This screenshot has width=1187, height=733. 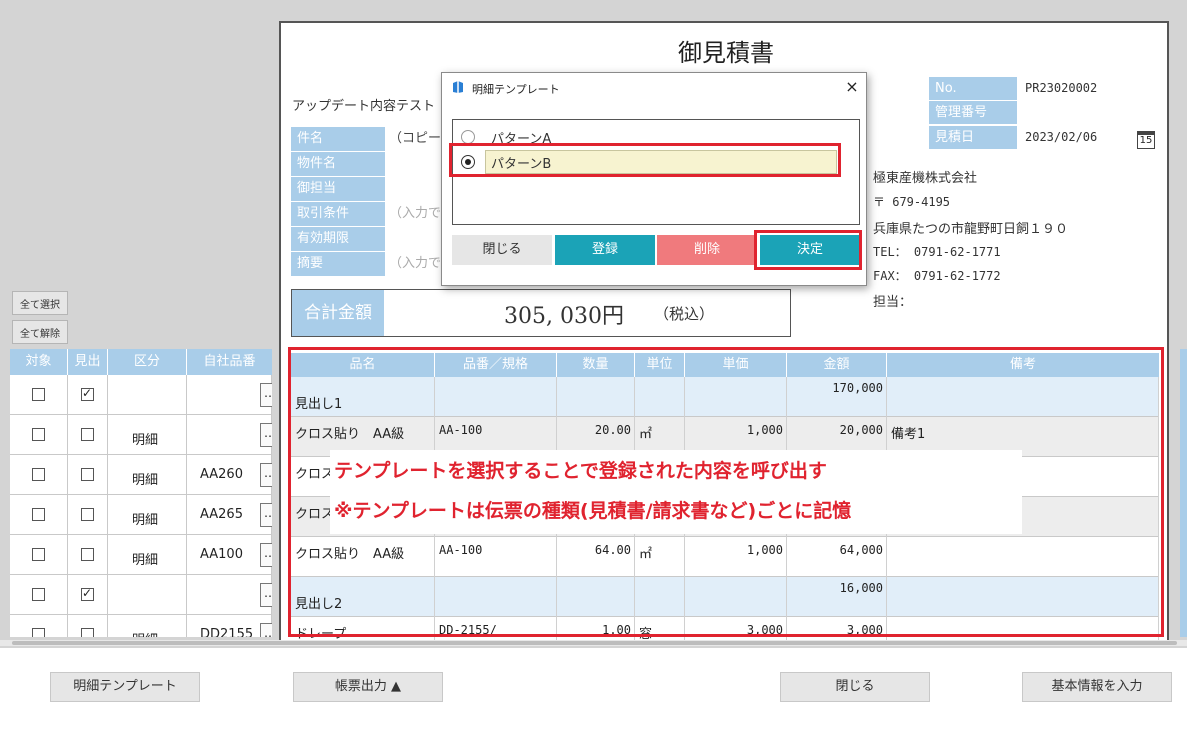 What do you see at coordinates (39, 362) in the screenshot?
I see `header-target: 対象` at bounding box center [39, 362].